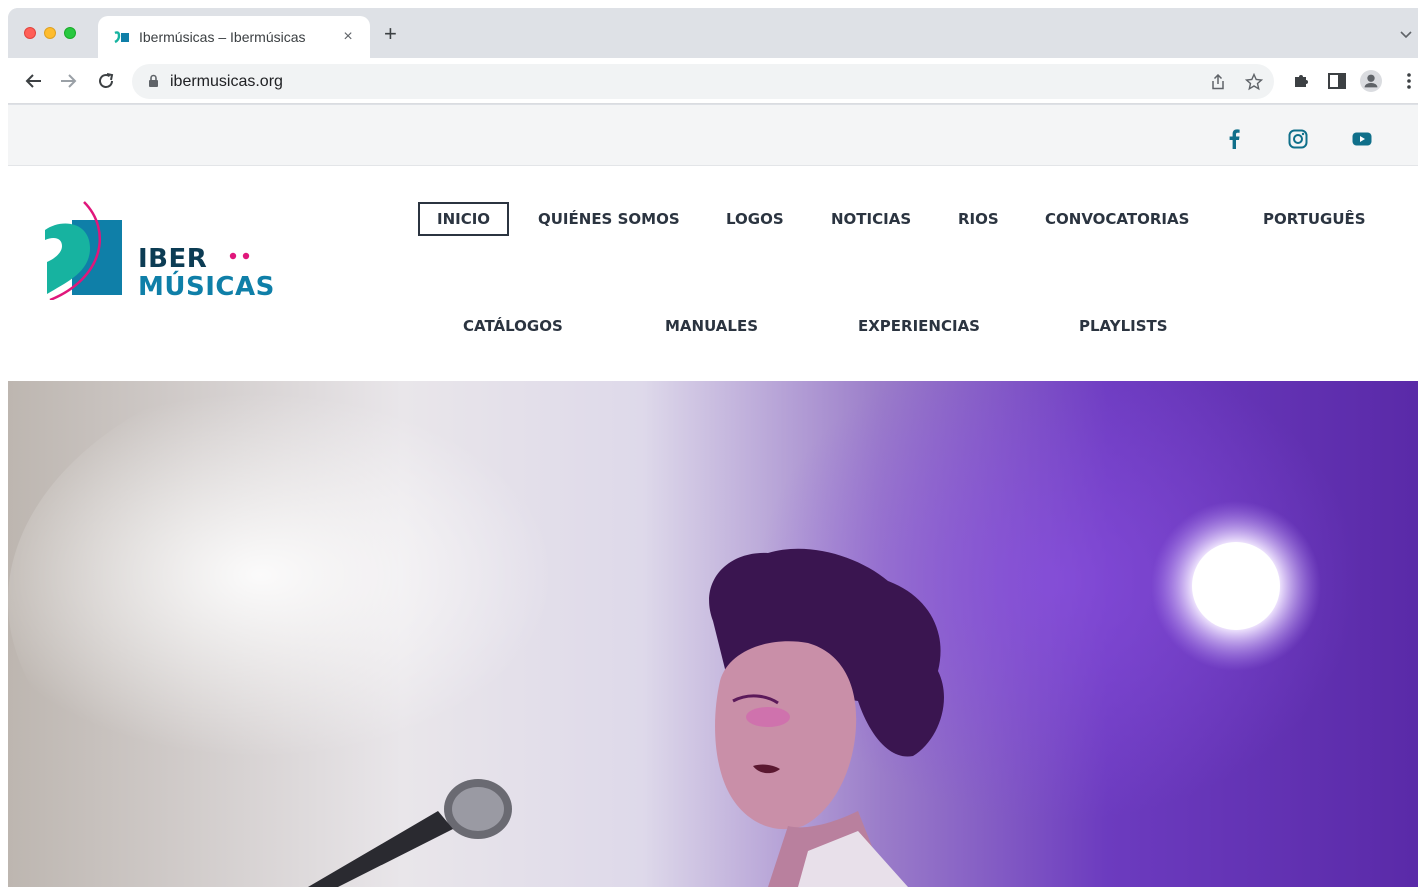  Describe the element at coordinates (871, 219) in the screenshot. I see `nav-item-noticias: NOTICIAS` at that location.